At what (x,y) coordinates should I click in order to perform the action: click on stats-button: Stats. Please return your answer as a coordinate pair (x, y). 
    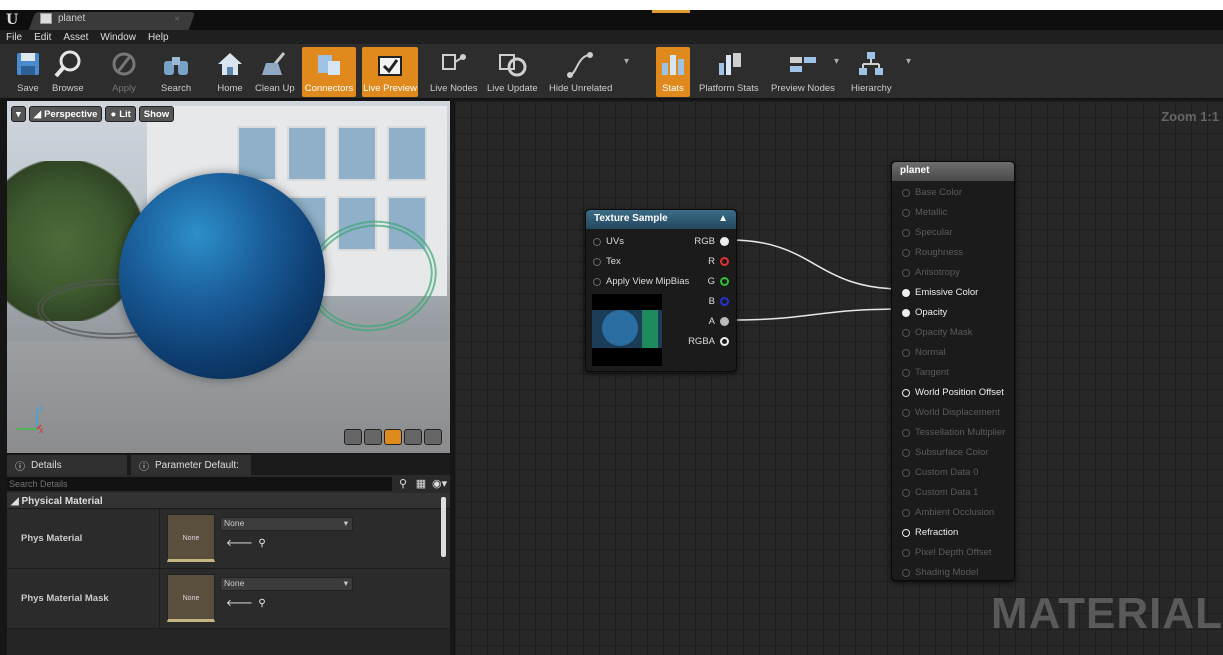
    Looking at the image, I should click on (673, 72).